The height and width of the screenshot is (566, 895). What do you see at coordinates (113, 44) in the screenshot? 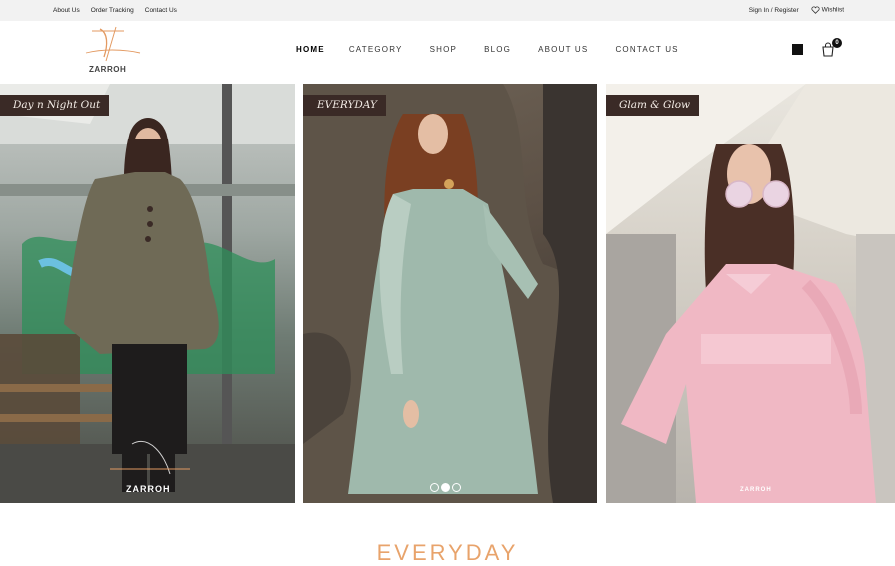
I see `logo-mark-icon` at bounding box center [113, 44].